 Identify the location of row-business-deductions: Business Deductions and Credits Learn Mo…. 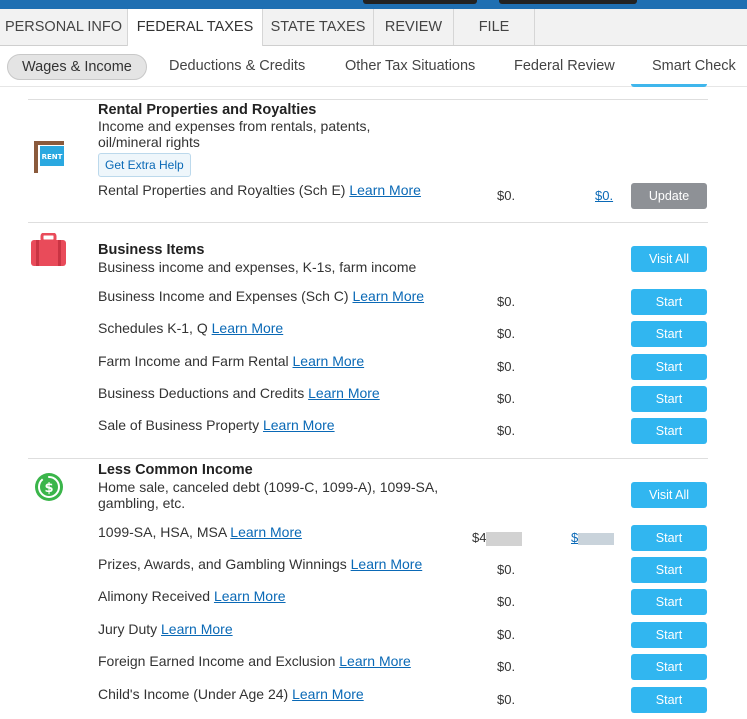
(239, 393).